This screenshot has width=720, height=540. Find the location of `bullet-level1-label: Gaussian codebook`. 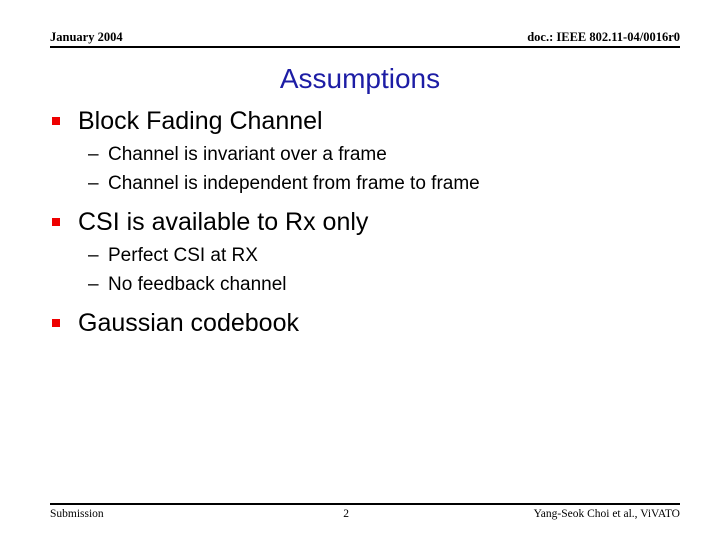

bullet-level1-label: Gaussian codebook is located at coordinates (188, 323).